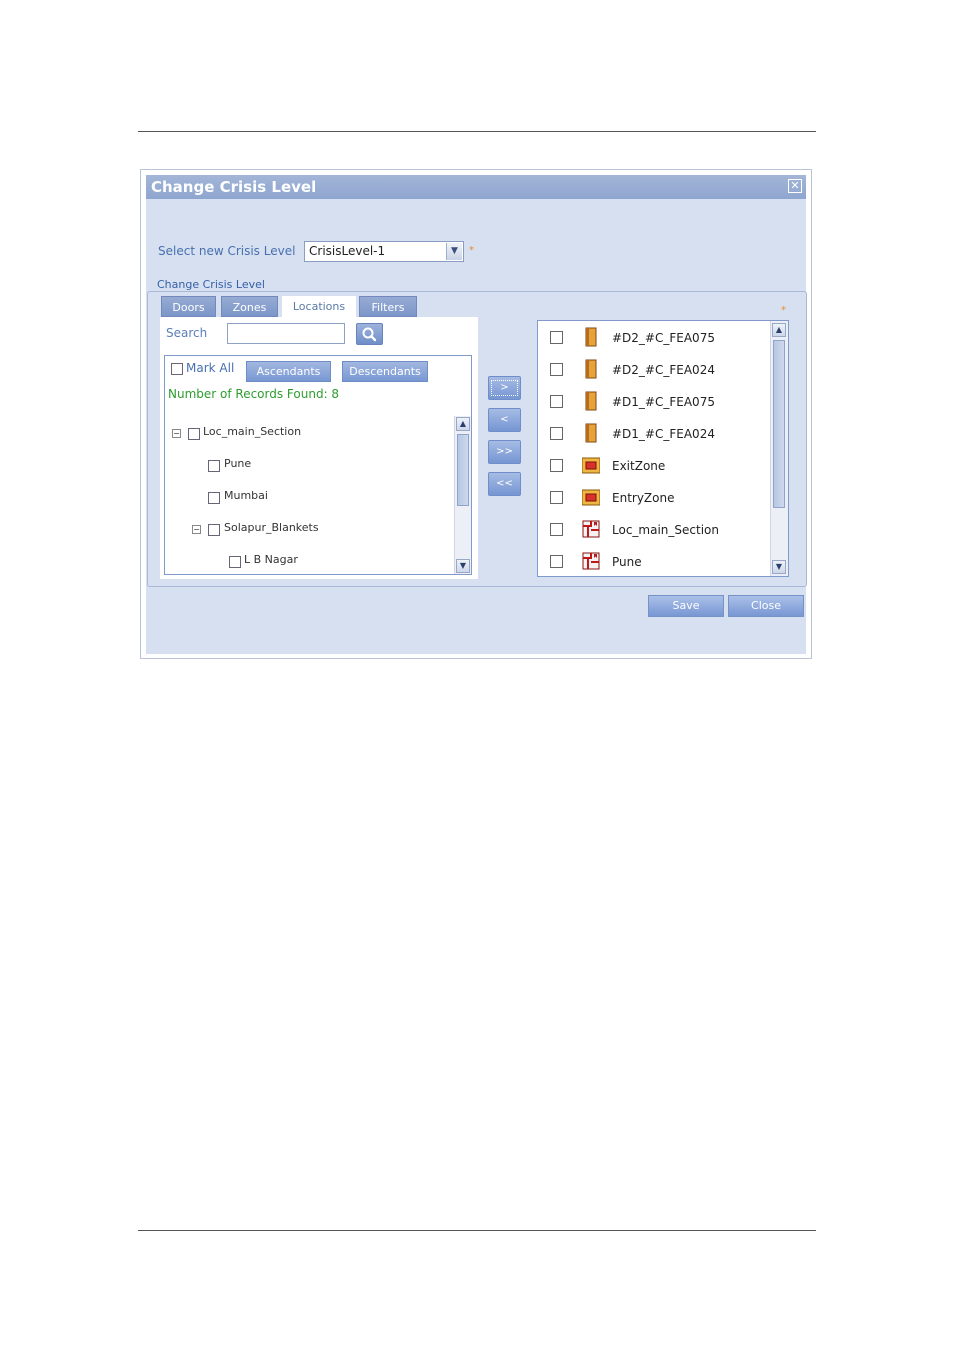 The height and width of the screenshot is (1350, 954). I want to click on item-label: Loc_main_Section, so click(665, 530).